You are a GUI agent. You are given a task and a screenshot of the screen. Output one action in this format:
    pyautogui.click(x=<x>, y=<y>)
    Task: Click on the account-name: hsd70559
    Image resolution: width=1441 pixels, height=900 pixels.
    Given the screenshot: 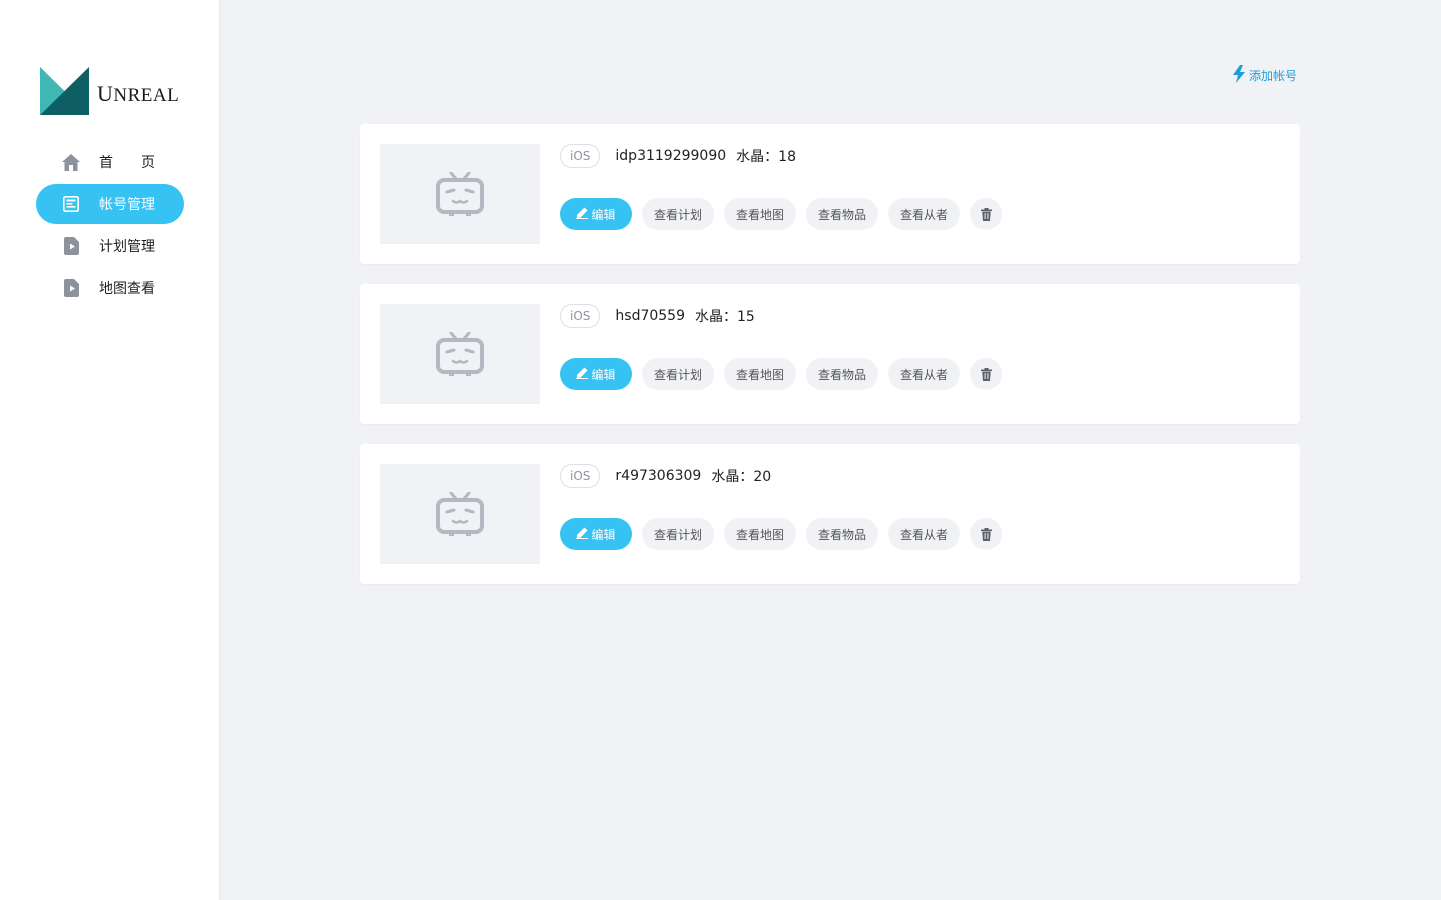 What is the action you would take?
    pyautogui.click(x=650, y=316)
    